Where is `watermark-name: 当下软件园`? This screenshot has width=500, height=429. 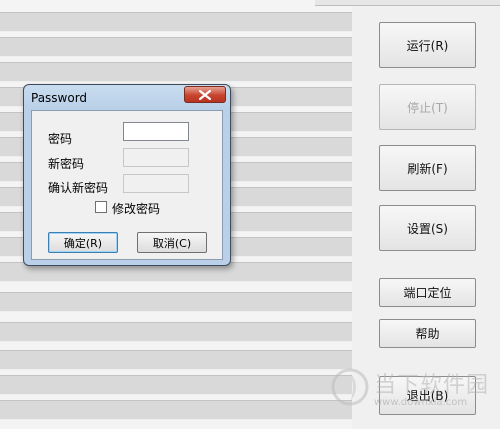
watermark-name: 当下软件园 is located at coordinates (432, 385).